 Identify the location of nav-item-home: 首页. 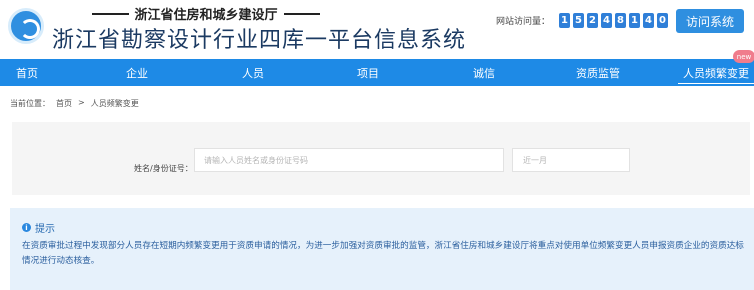
(27, 72).